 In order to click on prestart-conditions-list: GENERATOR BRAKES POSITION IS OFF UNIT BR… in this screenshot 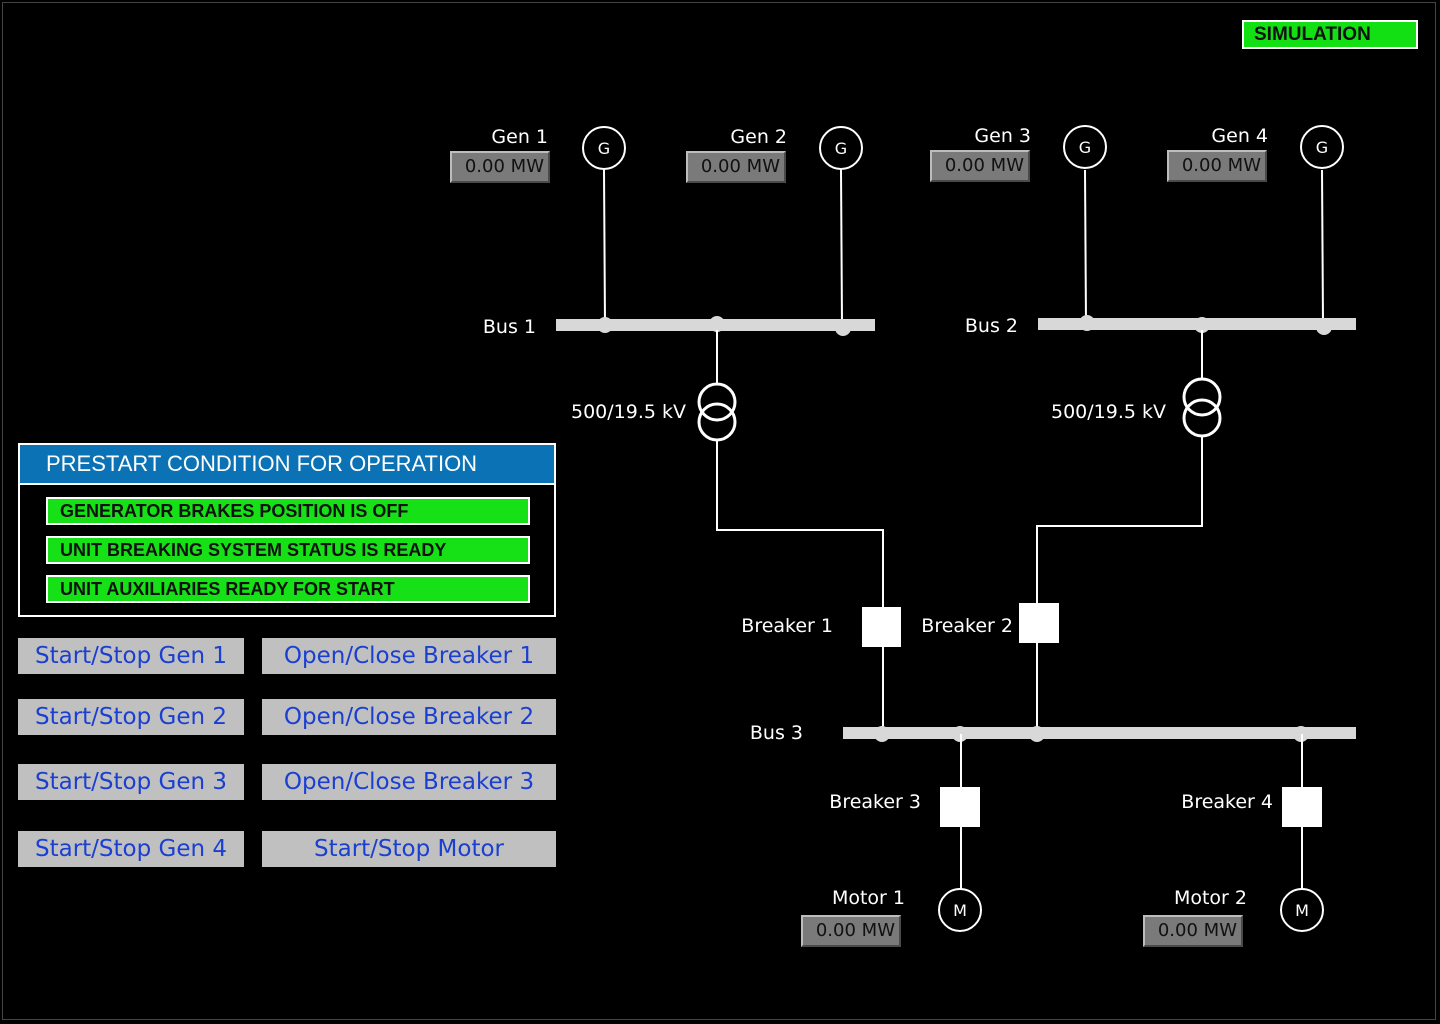, I will do `click(287, 550)`.